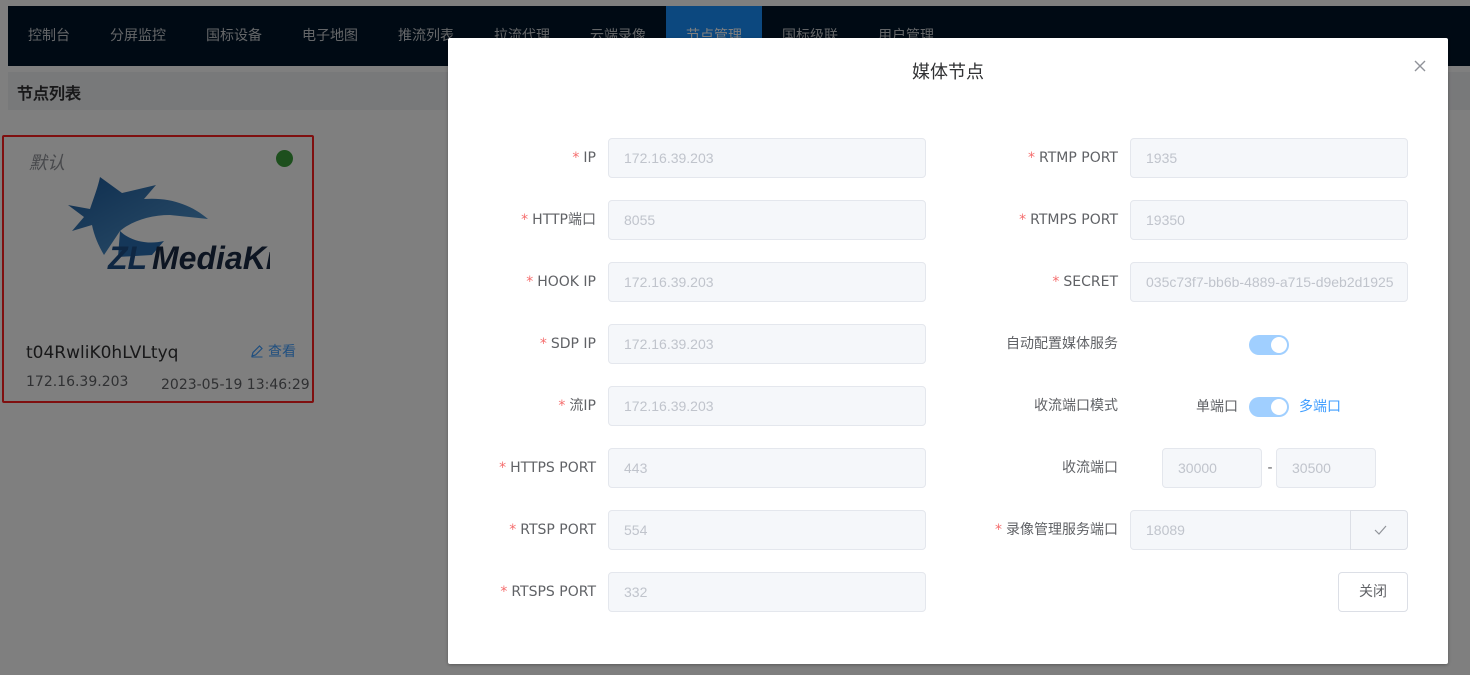 The width and height of the screenshot is (1470, 675). I want to click on http-port-input: 8055, so click(767, 220).